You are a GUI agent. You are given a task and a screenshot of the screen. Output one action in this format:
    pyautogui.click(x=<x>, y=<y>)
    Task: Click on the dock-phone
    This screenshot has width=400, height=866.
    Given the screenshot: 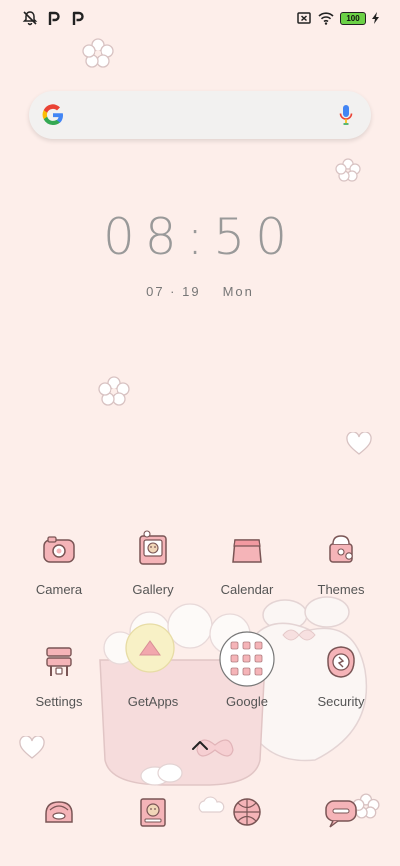 What is the action you would take?
    pyautogui.click(x=59, y=812)
    